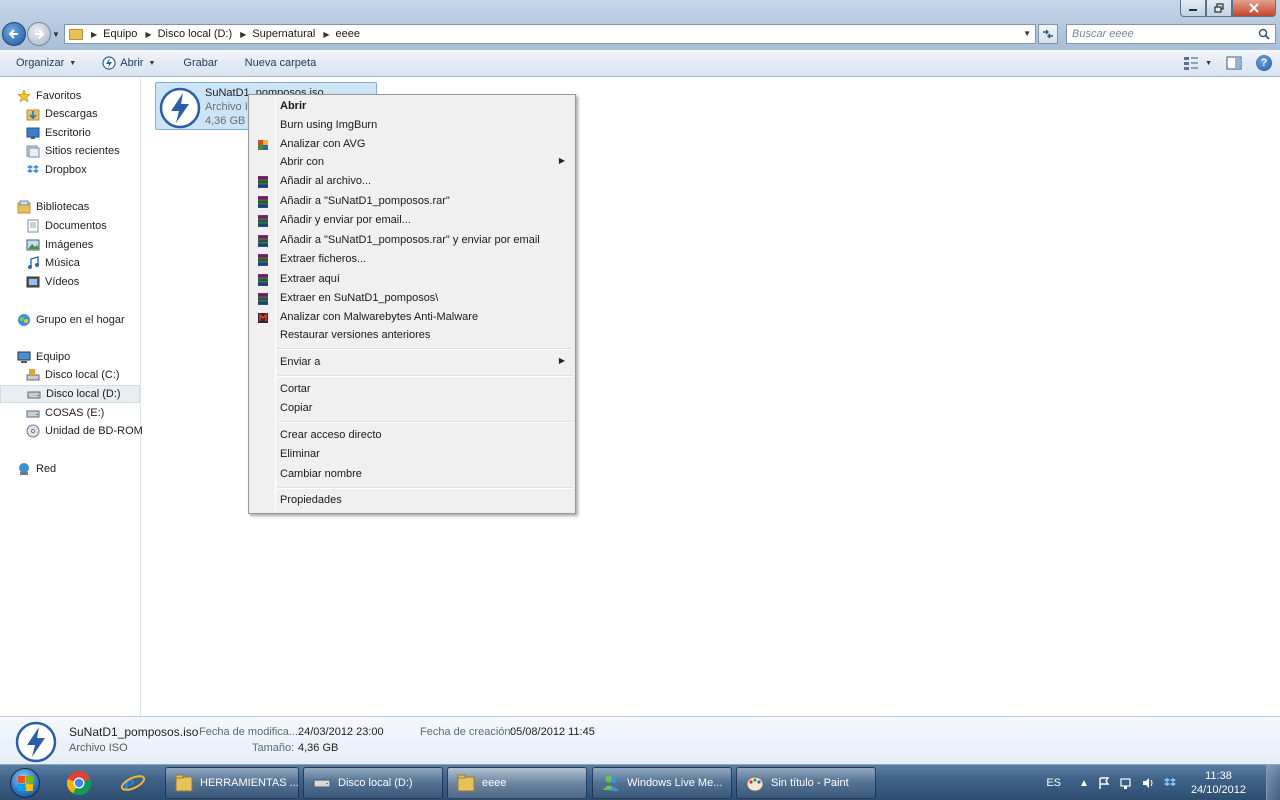 This screenshot has height=800, width=1280. I want to click on nav-desktop: Escritorio, so click(70, 133).